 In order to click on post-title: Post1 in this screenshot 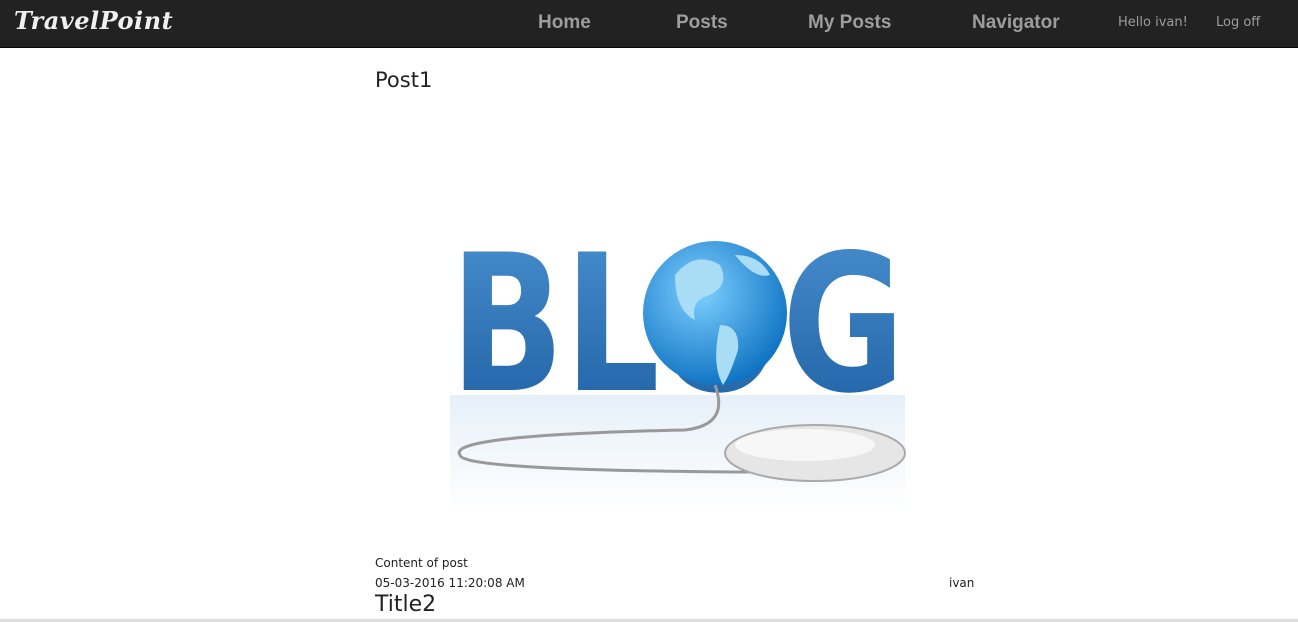, I will do `click(403, 80)`.